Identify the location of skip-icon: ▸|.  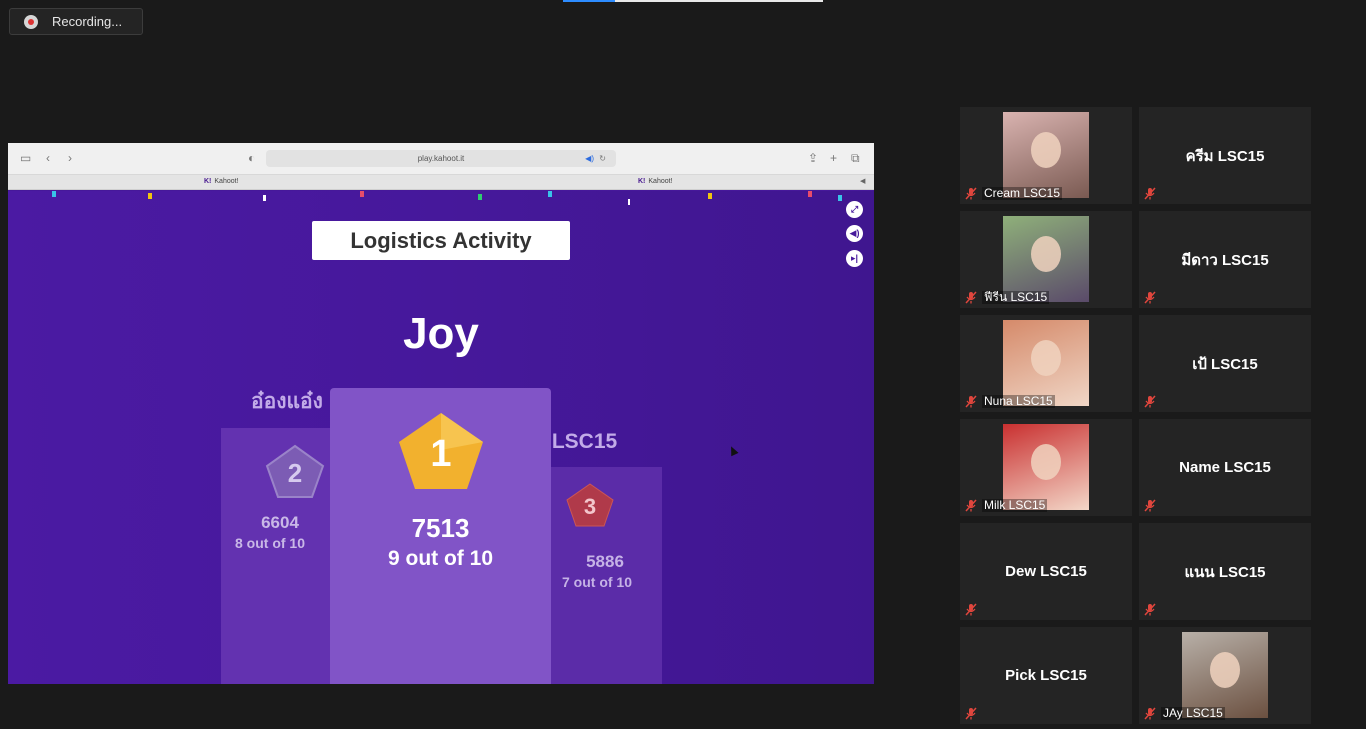
(854, 258).